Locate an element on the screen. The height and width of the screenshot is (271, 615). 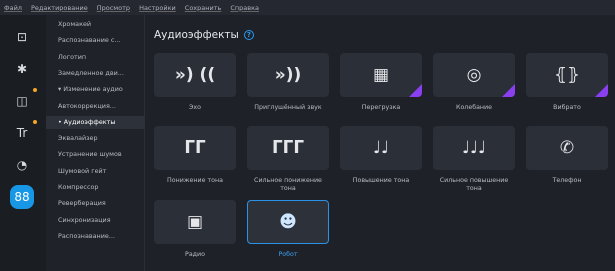
effect-tile: ♩♩ is located at coordinates (381, 148).